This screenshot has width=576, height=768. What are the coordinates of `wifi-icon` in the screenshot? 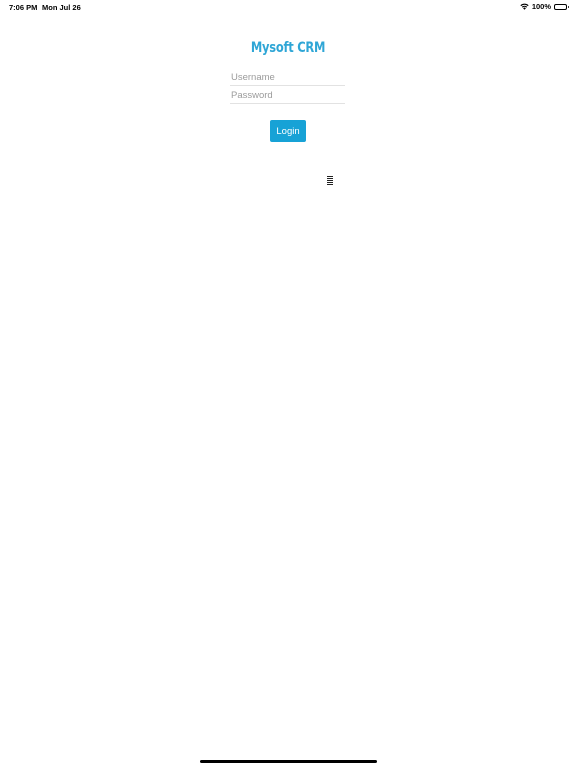 It's located at (524, 6).